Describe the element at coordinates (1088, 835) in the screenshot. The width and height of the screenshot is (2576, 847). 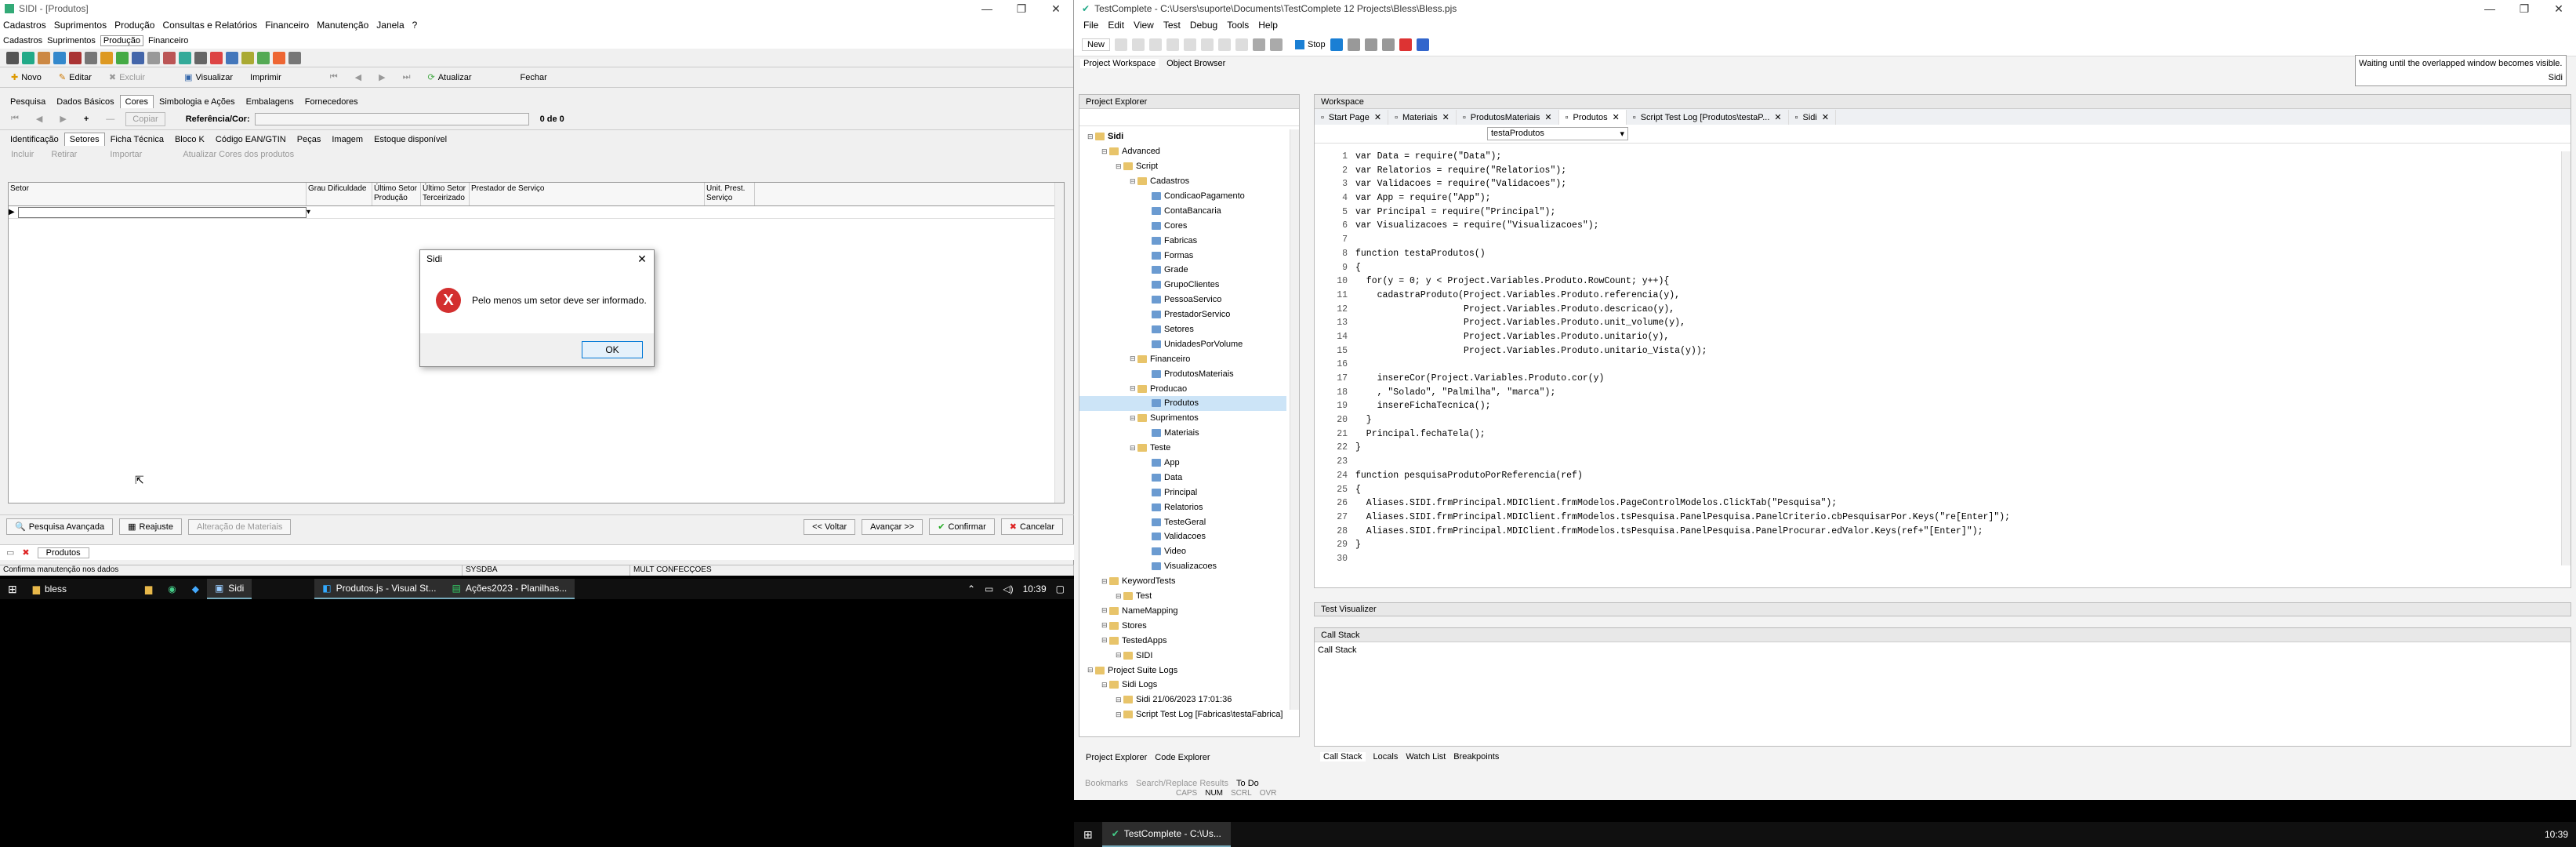
I see `start-button-right: ⊞` at that location.